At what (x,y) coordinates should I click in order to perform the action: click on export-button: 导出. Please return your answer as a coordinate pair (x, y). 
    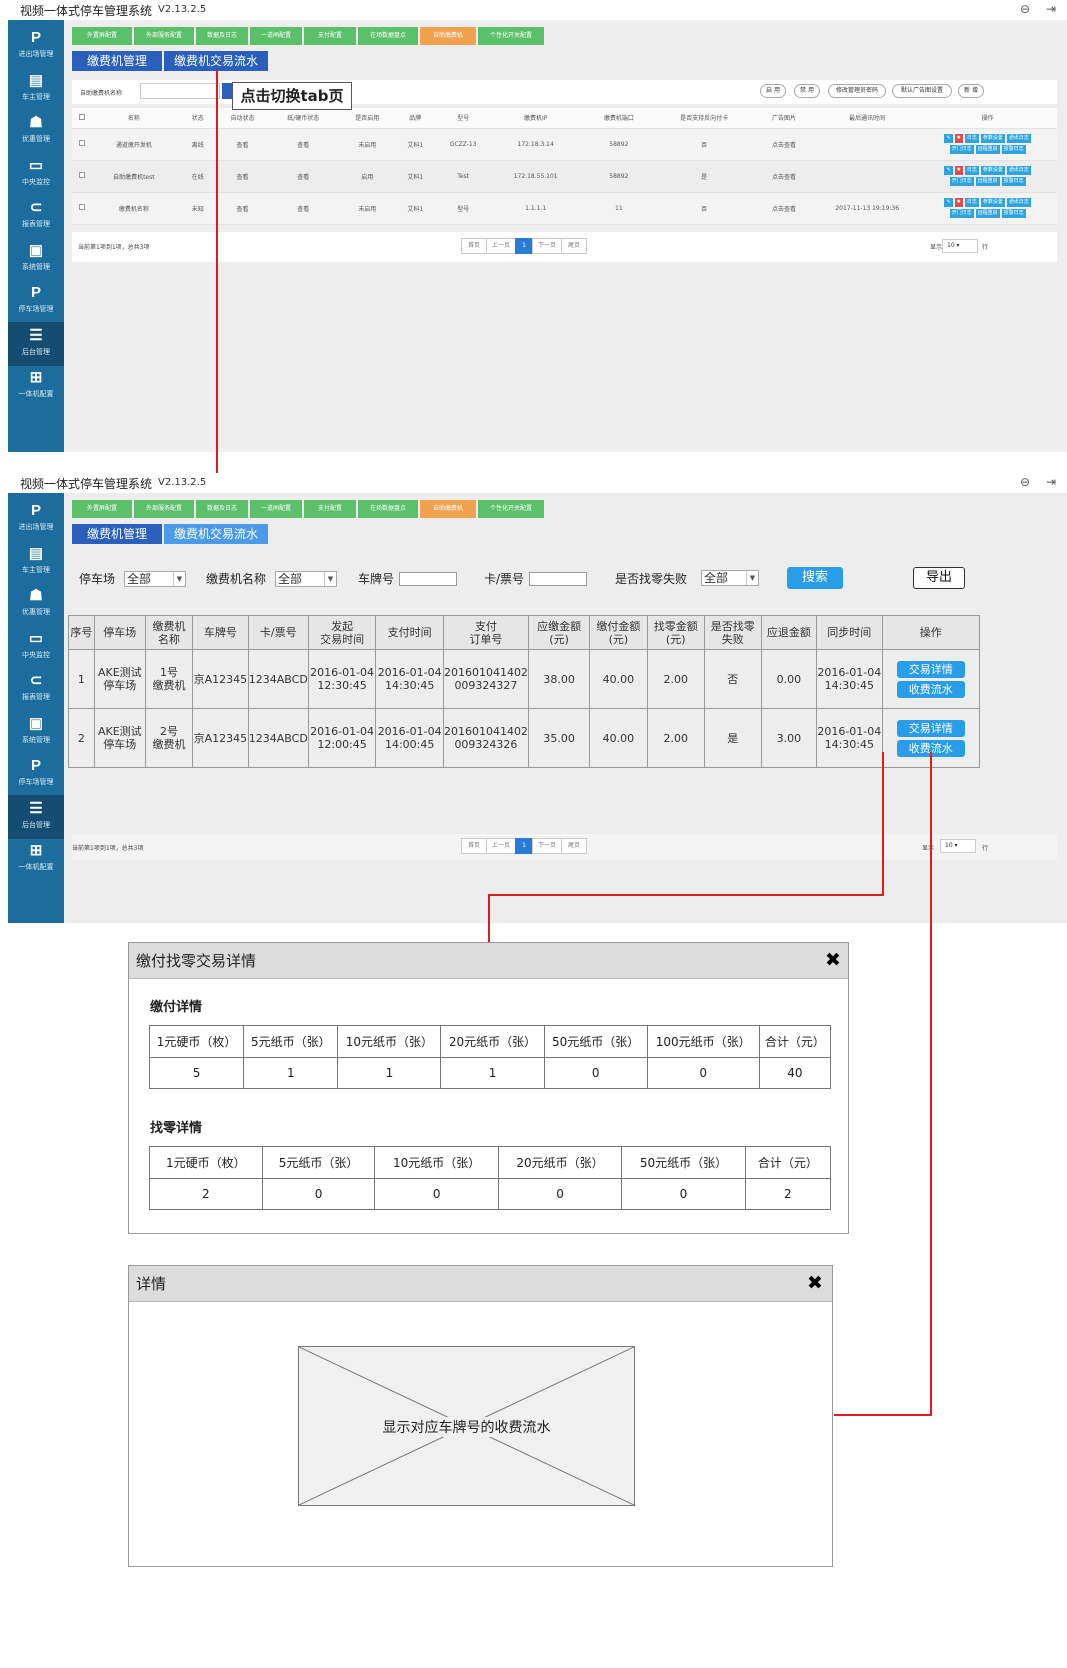
    Looking at the image, I should click on (939, 578).